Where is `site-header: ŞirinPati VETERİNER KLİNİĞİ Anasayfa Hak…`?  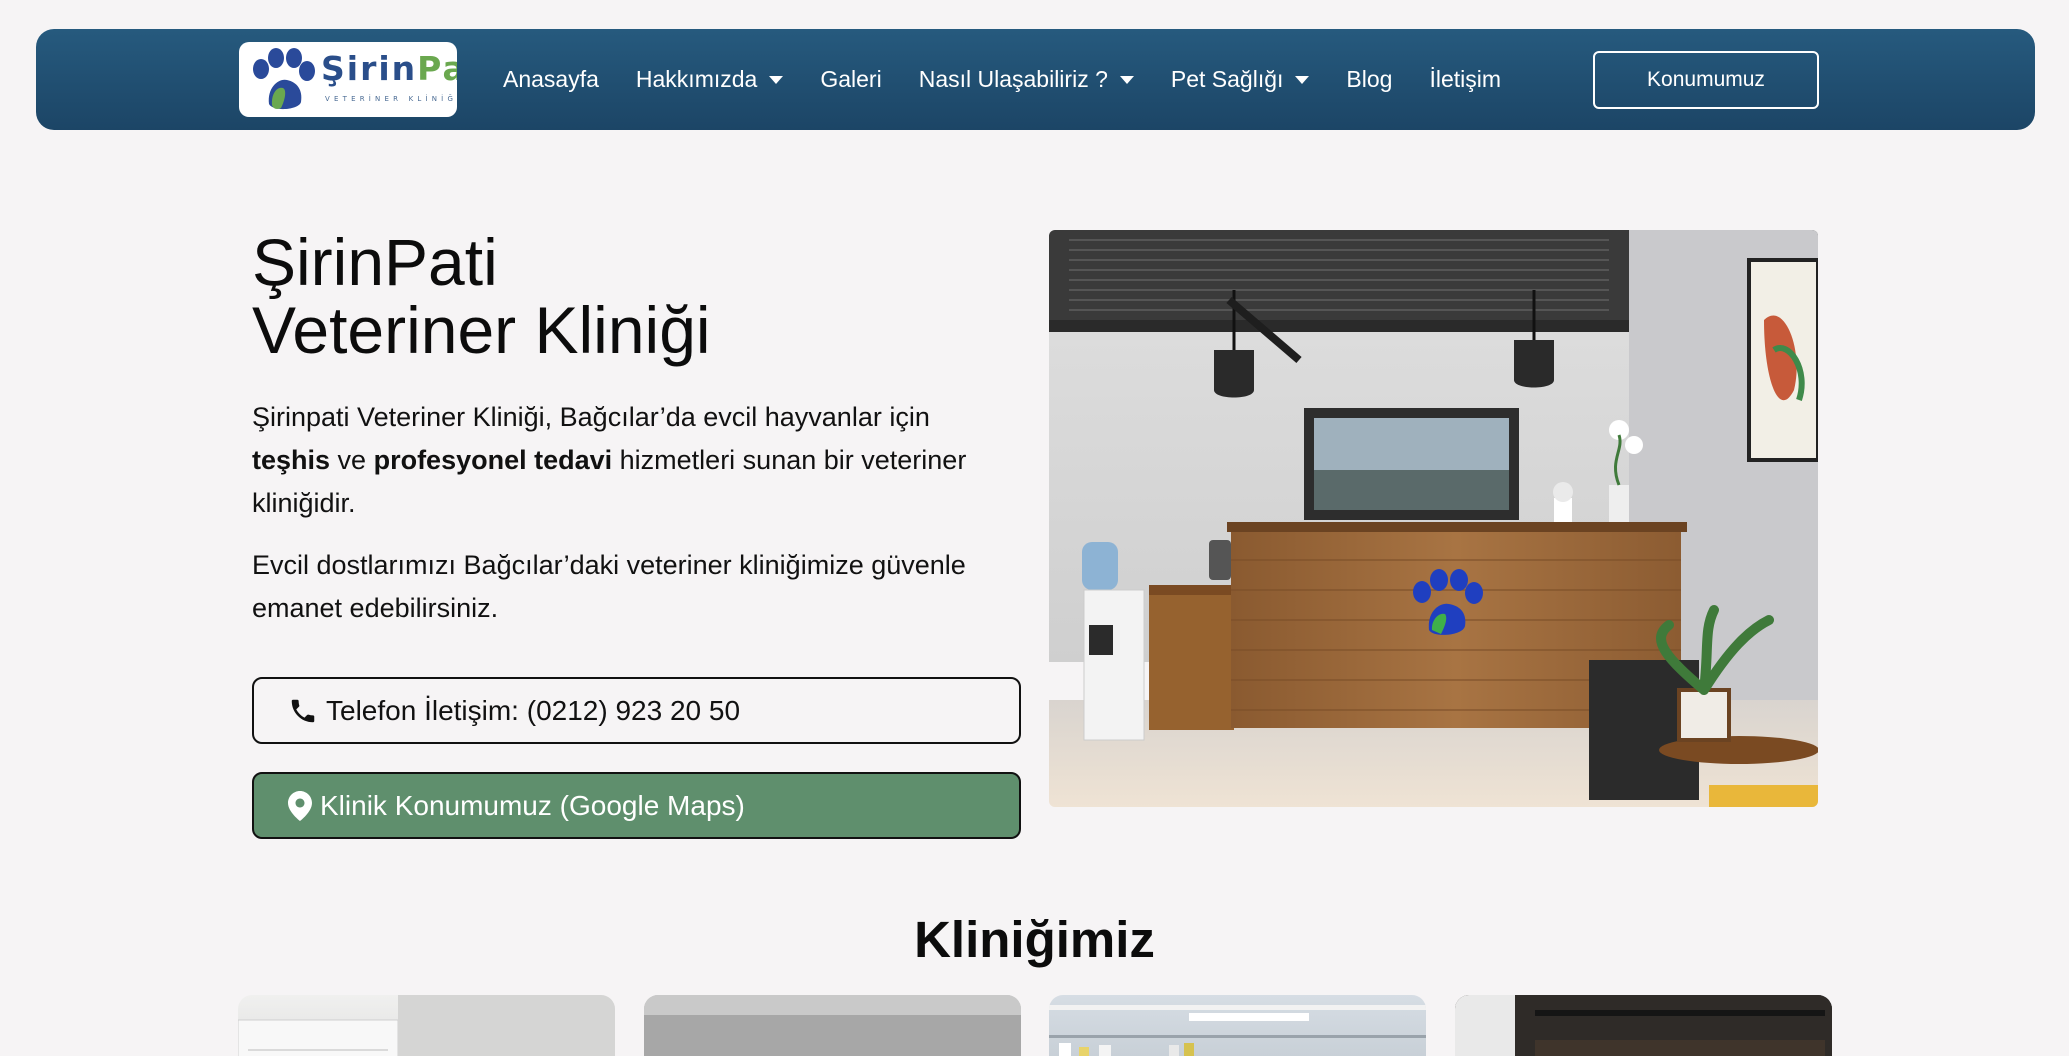 site-header: ŞirinPati VETERİNER KLİNİĞİ Anasayfa Hak… is located at coordinates (1035, 79).